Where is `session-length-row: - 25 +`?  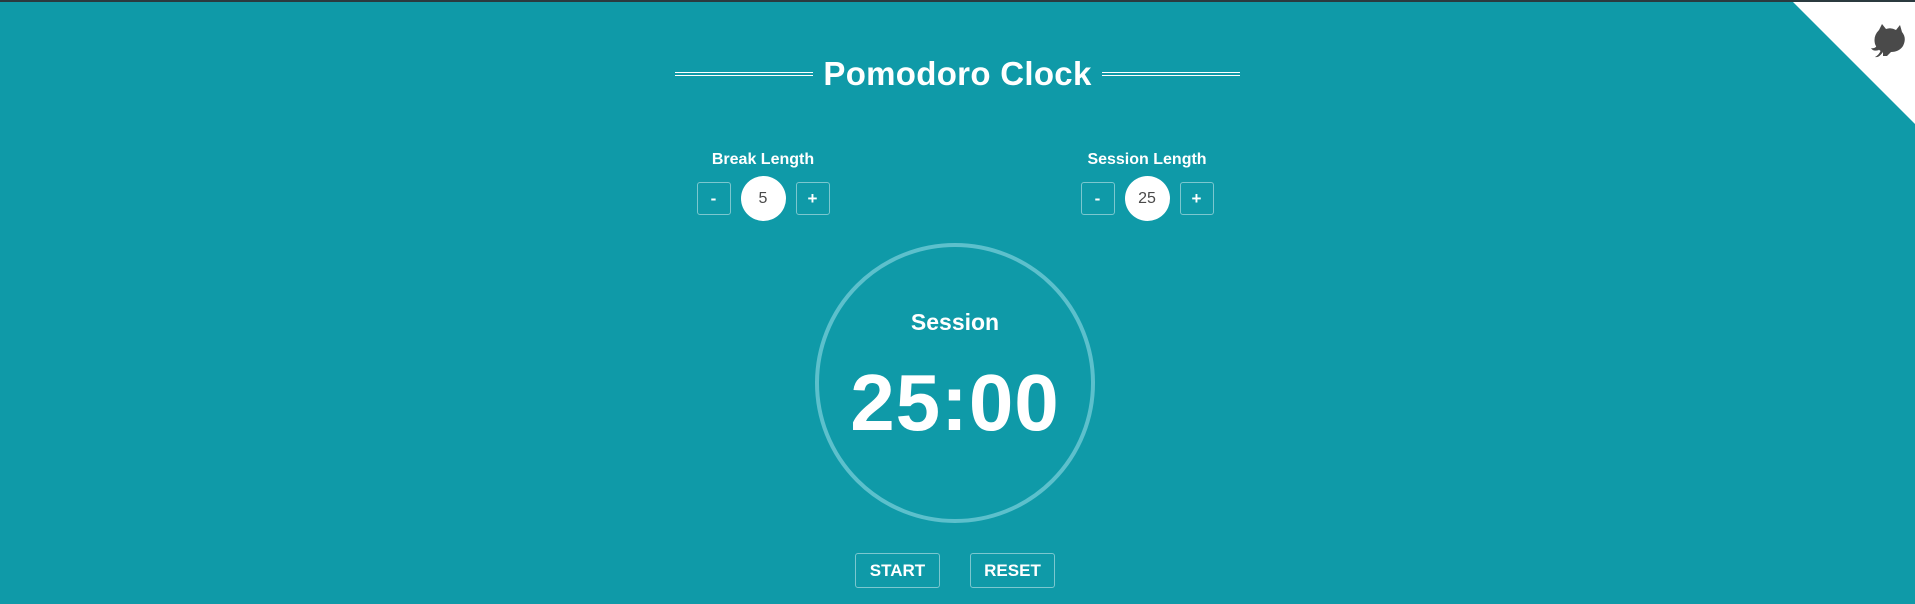
session-length-row: - 25 + is located at coordinates (1147, 198).